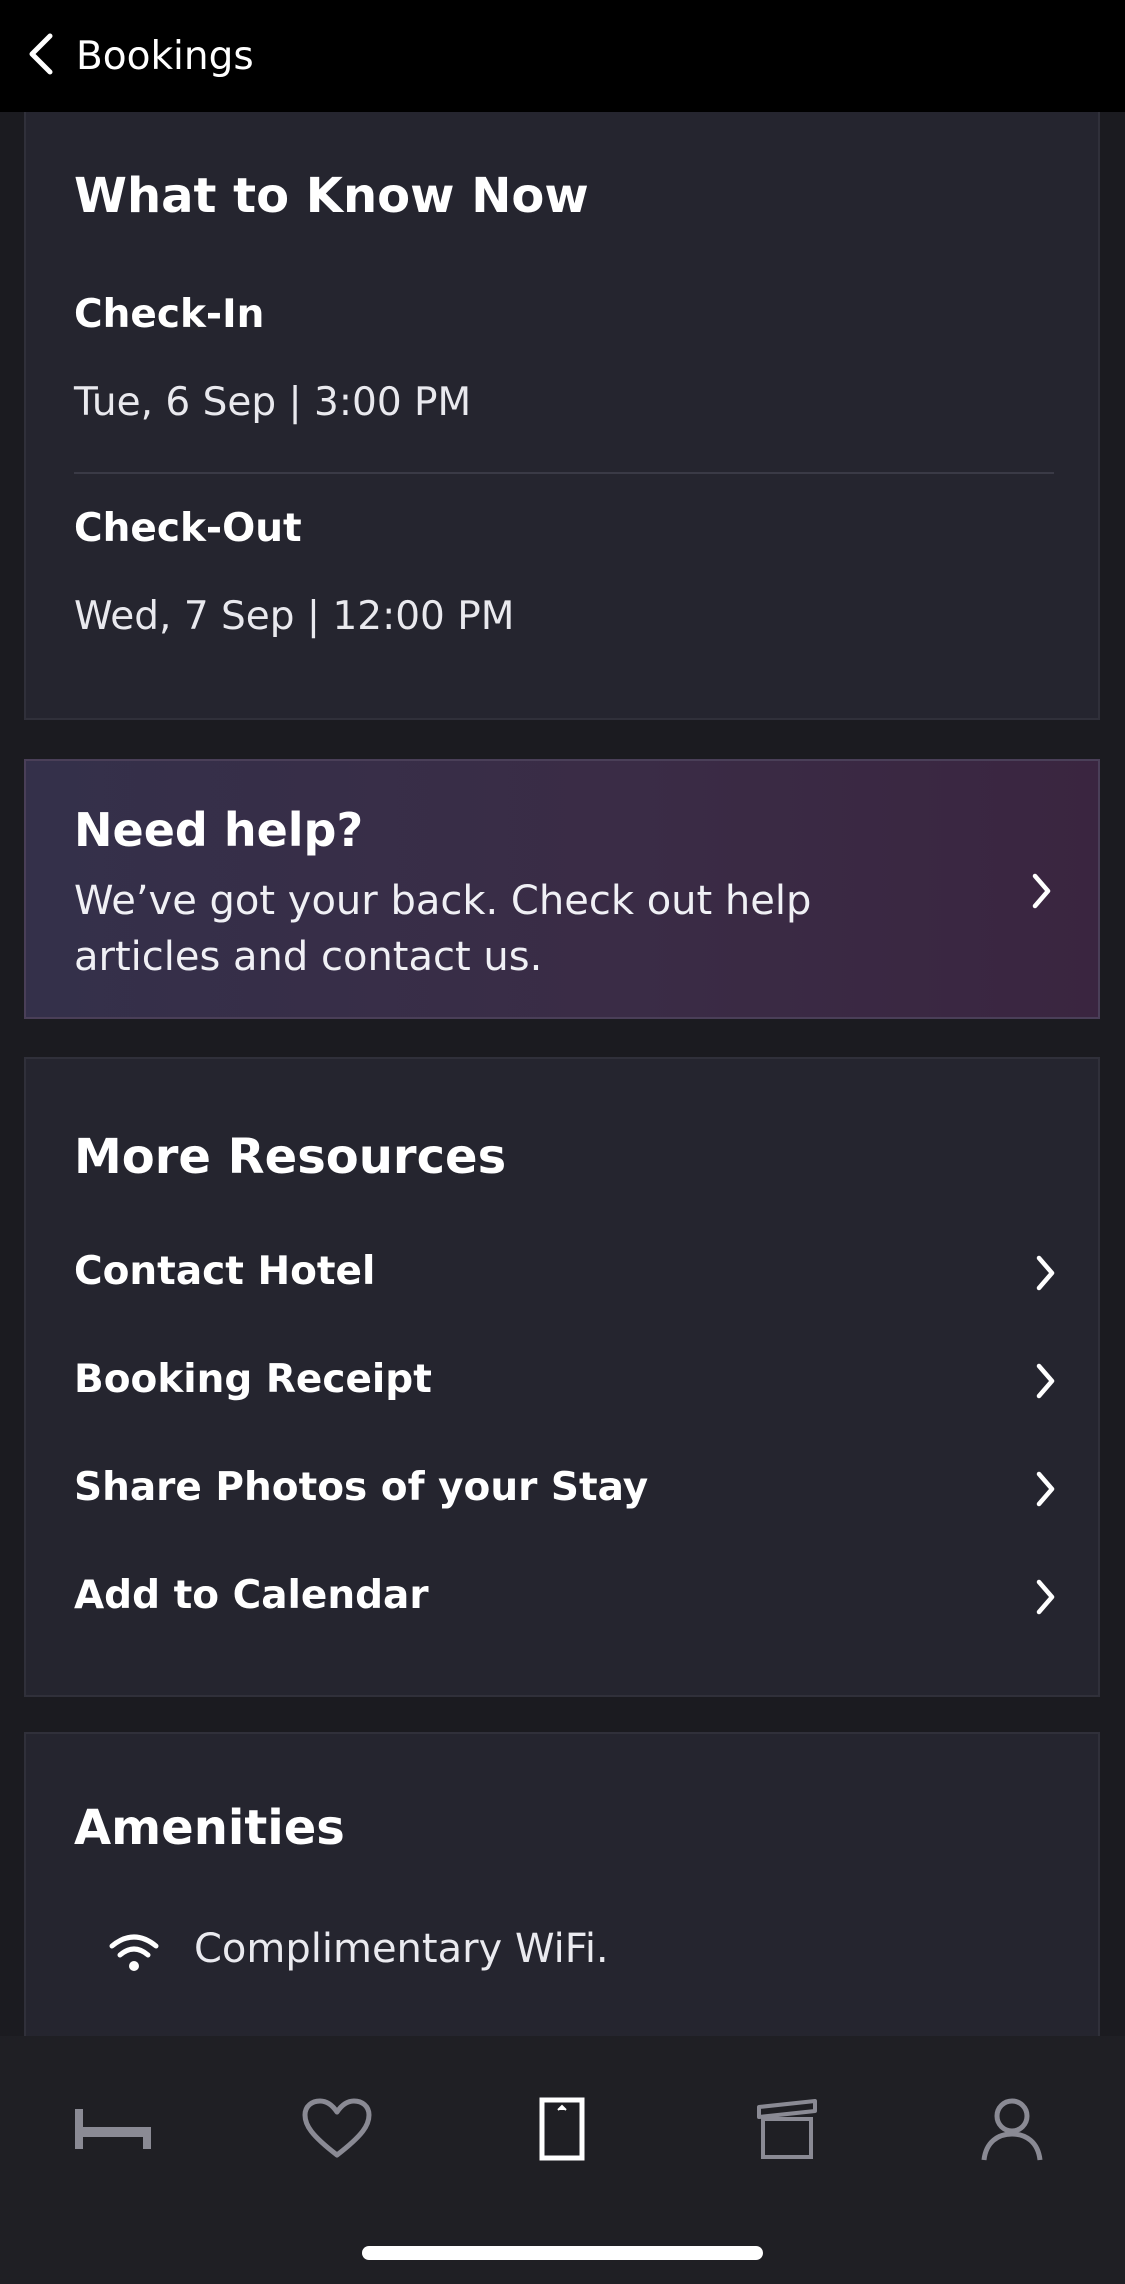 This screenshot has height=2284, width=1125. I want to click on tab-profile, so click(1012, 2129).